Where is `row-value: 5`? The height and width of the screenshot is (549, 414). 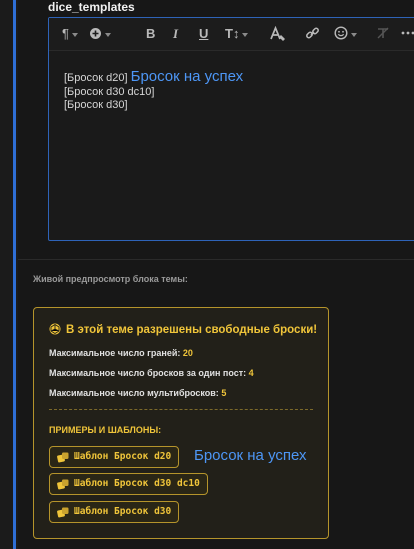 row-value: 5 is located at coordinates (224, 393).